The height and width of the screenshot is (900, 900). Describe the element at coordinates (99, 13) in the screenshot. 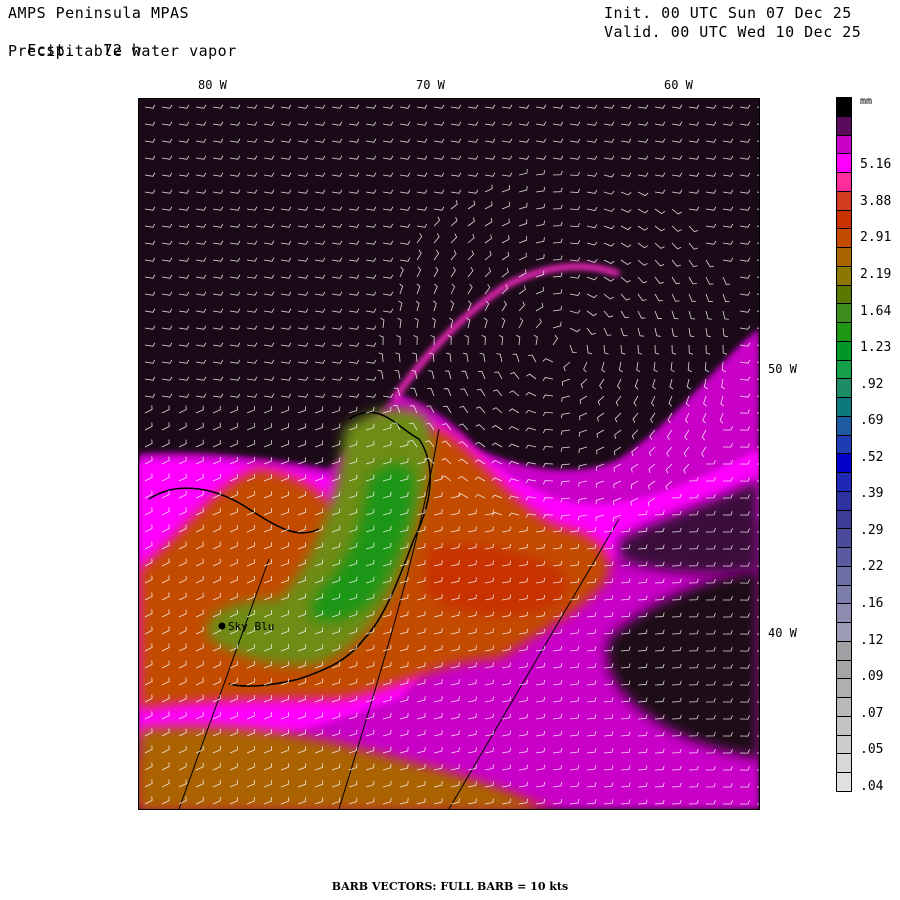

I see `model-title: AMPS Peninsula MPAS` at that location.